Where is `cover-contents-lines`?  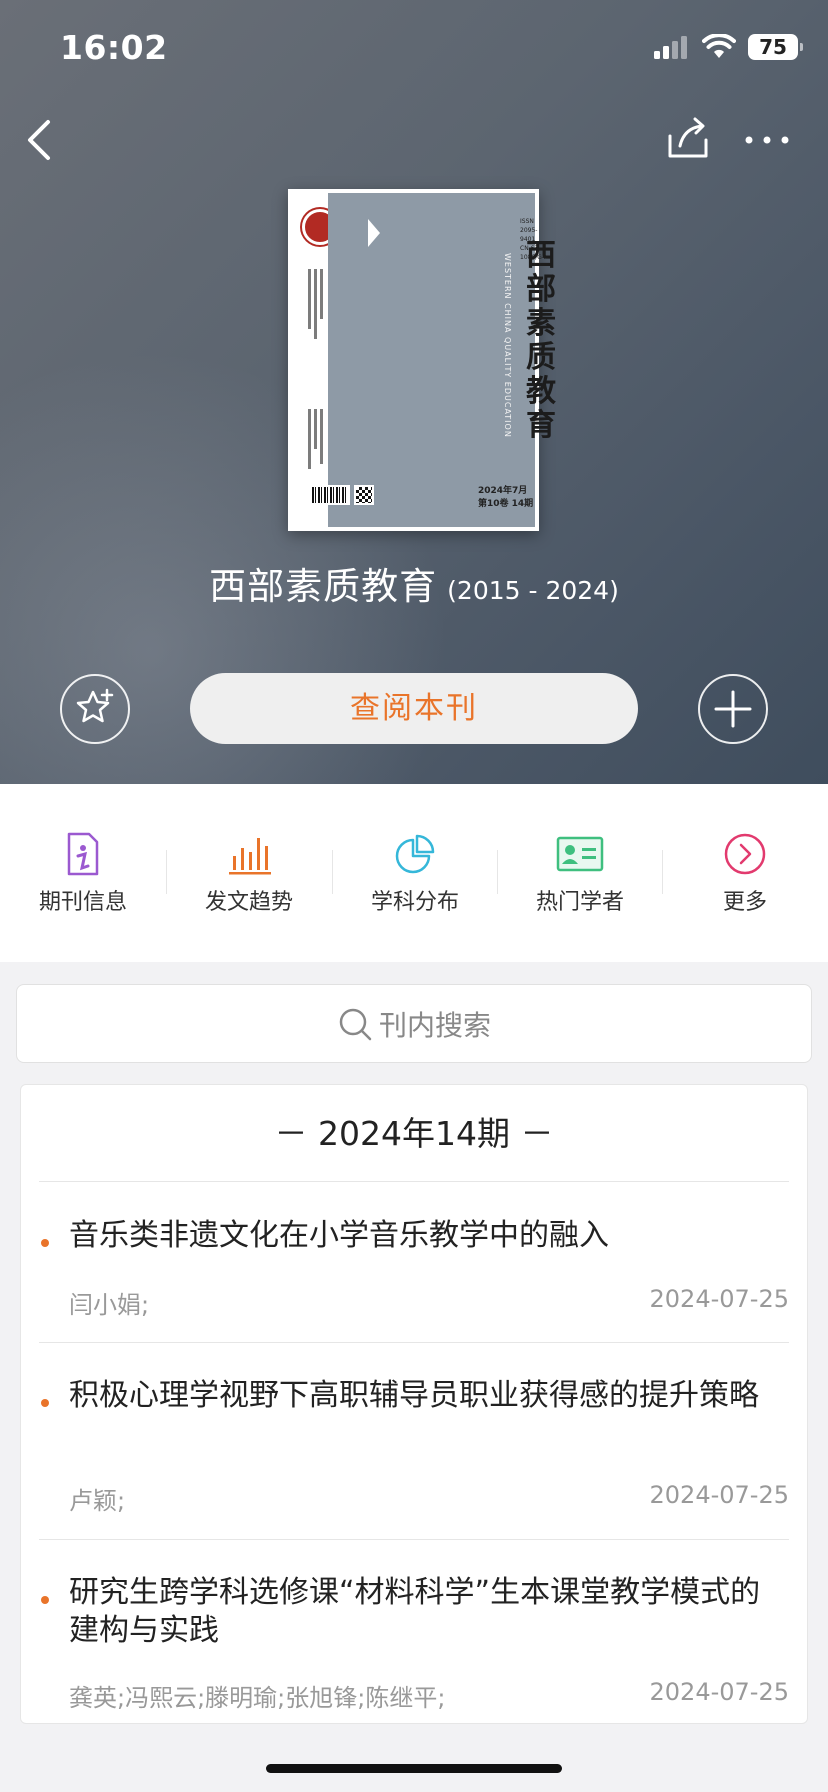 cover-contents-lines is located at coordinates (323, 379).